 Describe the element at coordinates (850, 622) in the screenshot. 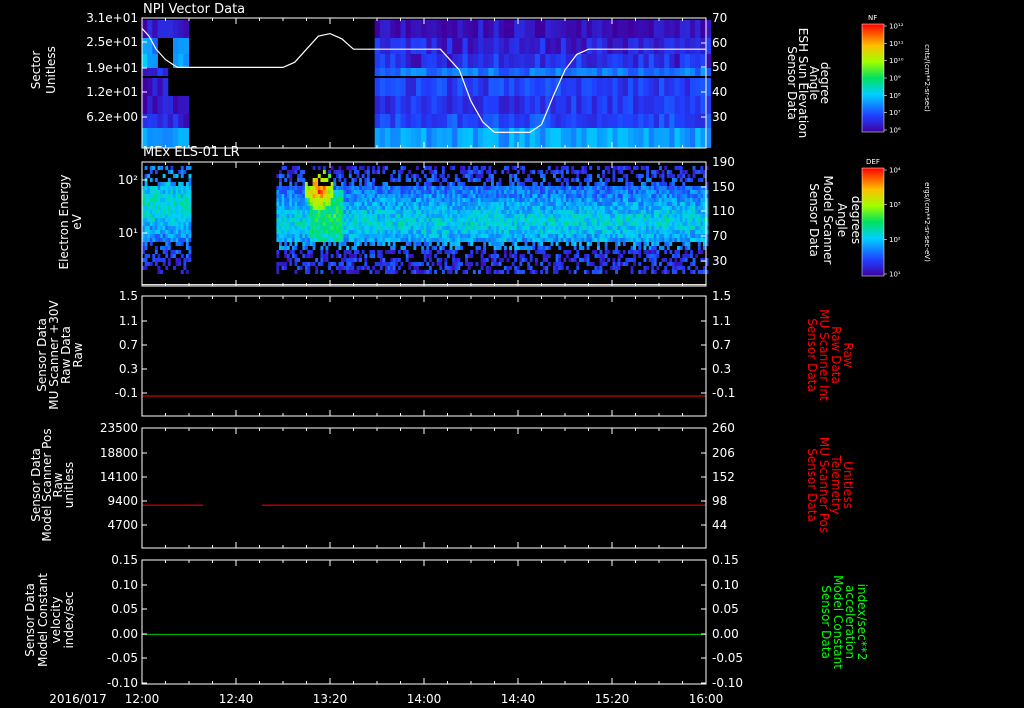

I see `svg-text: acceleration` at that location.